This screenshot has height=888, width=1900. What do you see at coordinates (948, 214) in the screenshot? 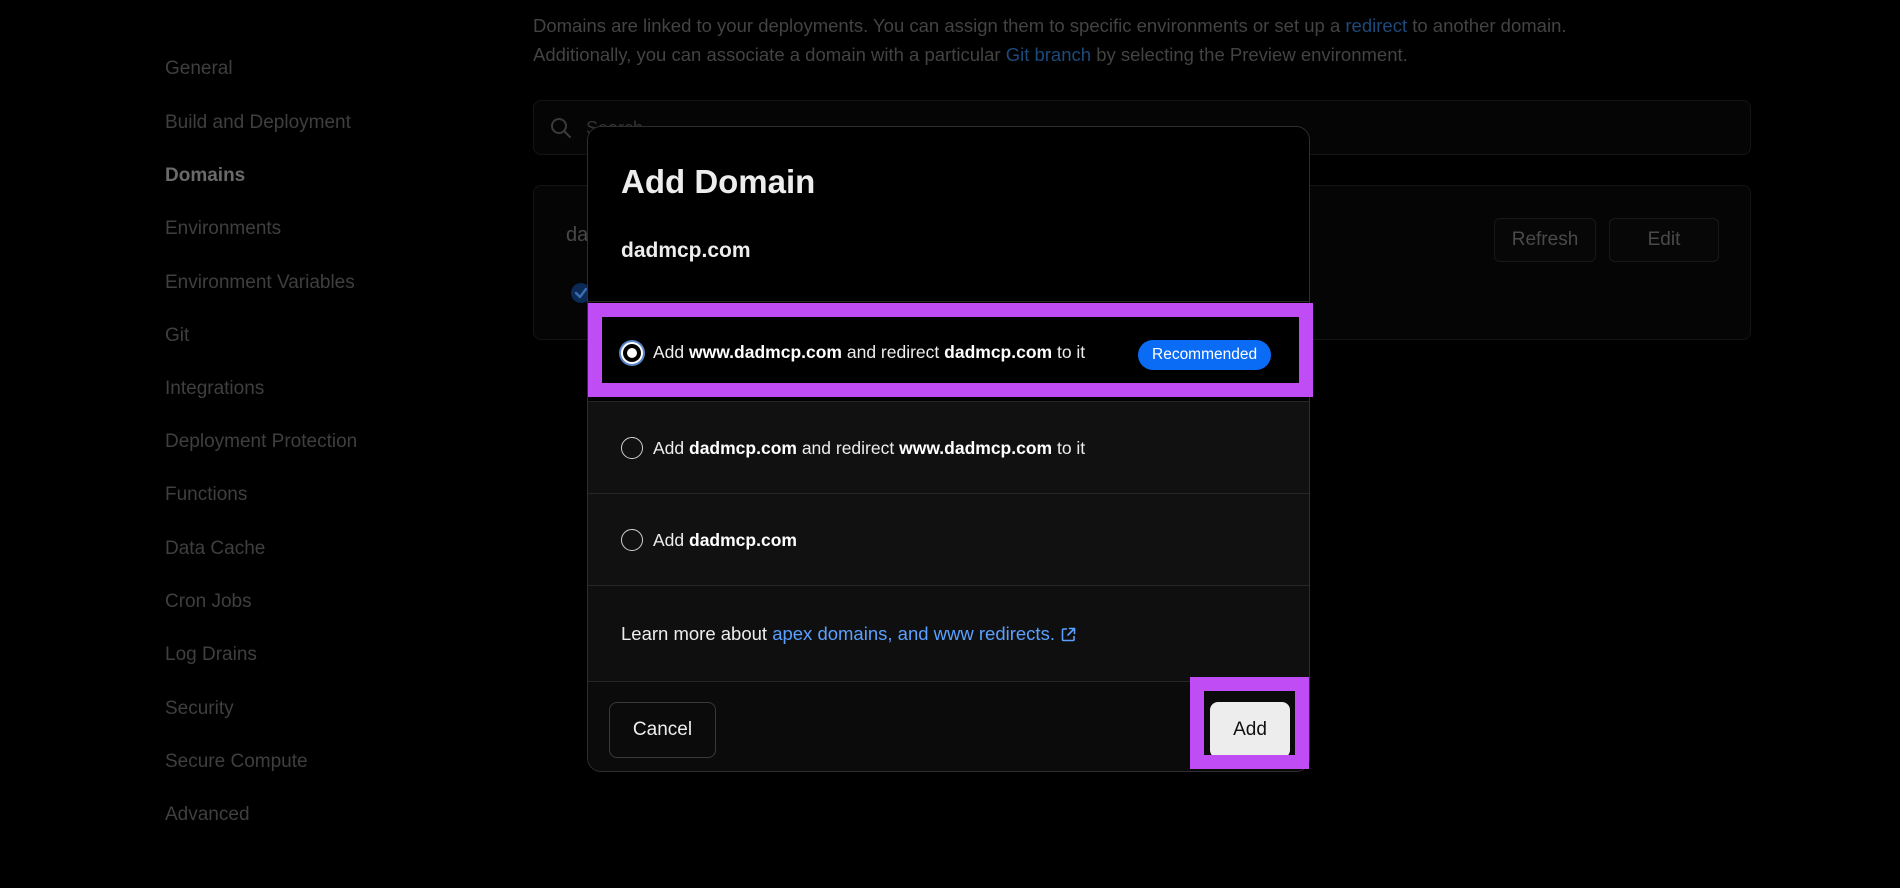
I see `dialog-header: Add Domain dadmcp.com` at bounding box center [948, 214].